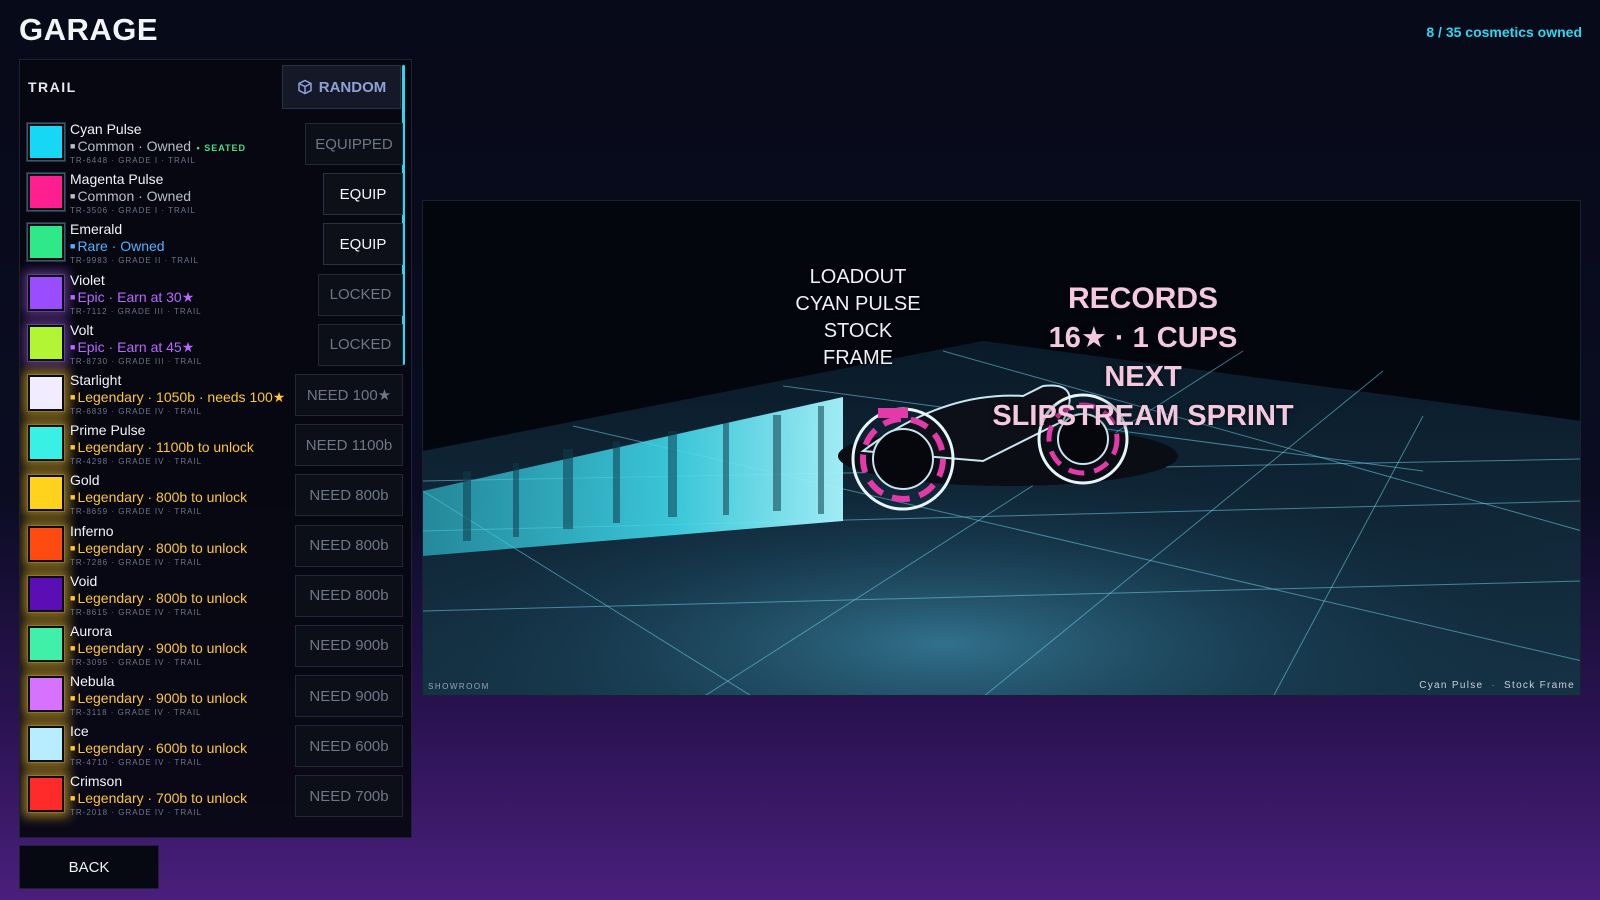 This screenshot has height=900, width=1600. I want to click on panel-header: TRAIL RANDOM, so click(215, 87).